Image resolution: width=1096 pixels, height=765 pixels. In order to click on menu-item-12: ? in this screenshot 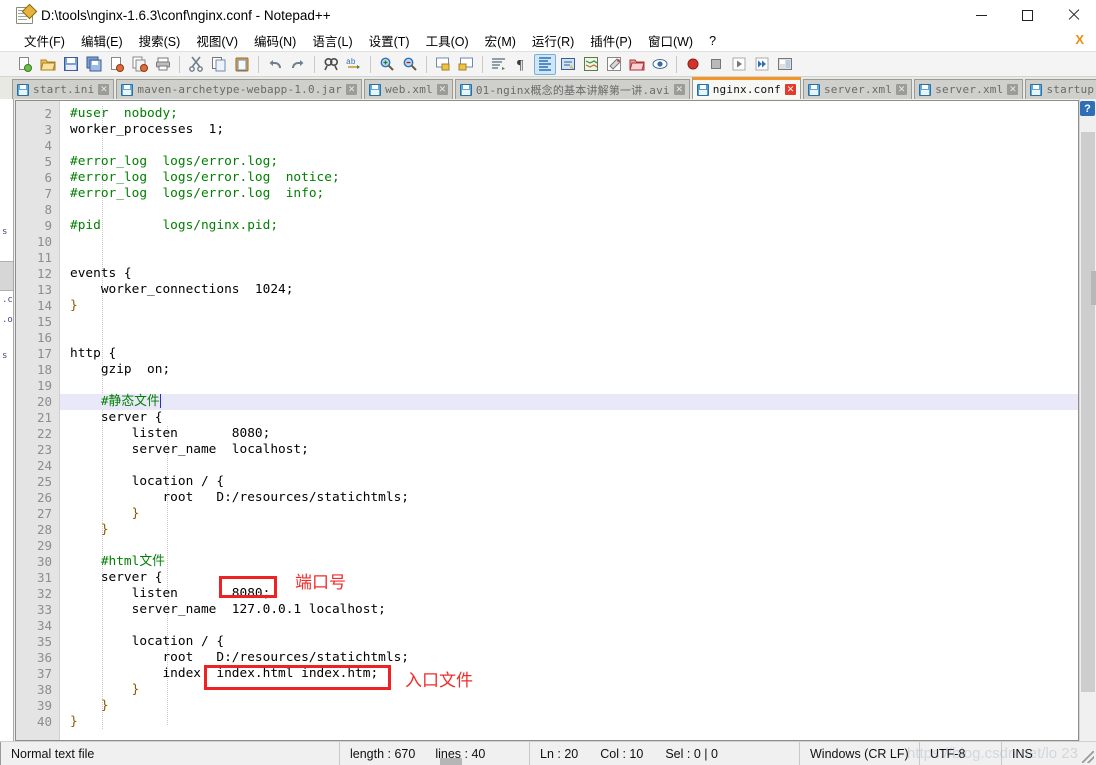, I will do `click(712, 41)`.